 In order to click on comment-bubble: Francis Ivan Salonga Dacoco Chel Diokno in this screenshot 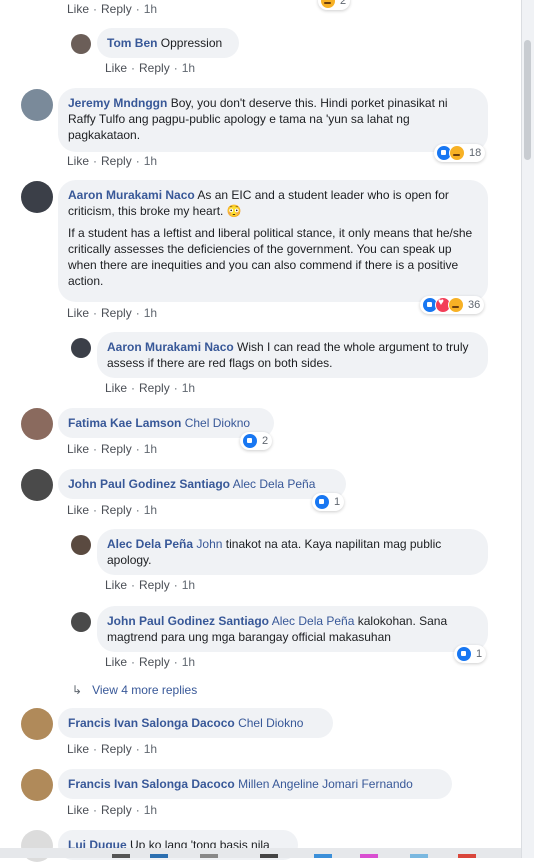, I will do `click(195, 723)`.